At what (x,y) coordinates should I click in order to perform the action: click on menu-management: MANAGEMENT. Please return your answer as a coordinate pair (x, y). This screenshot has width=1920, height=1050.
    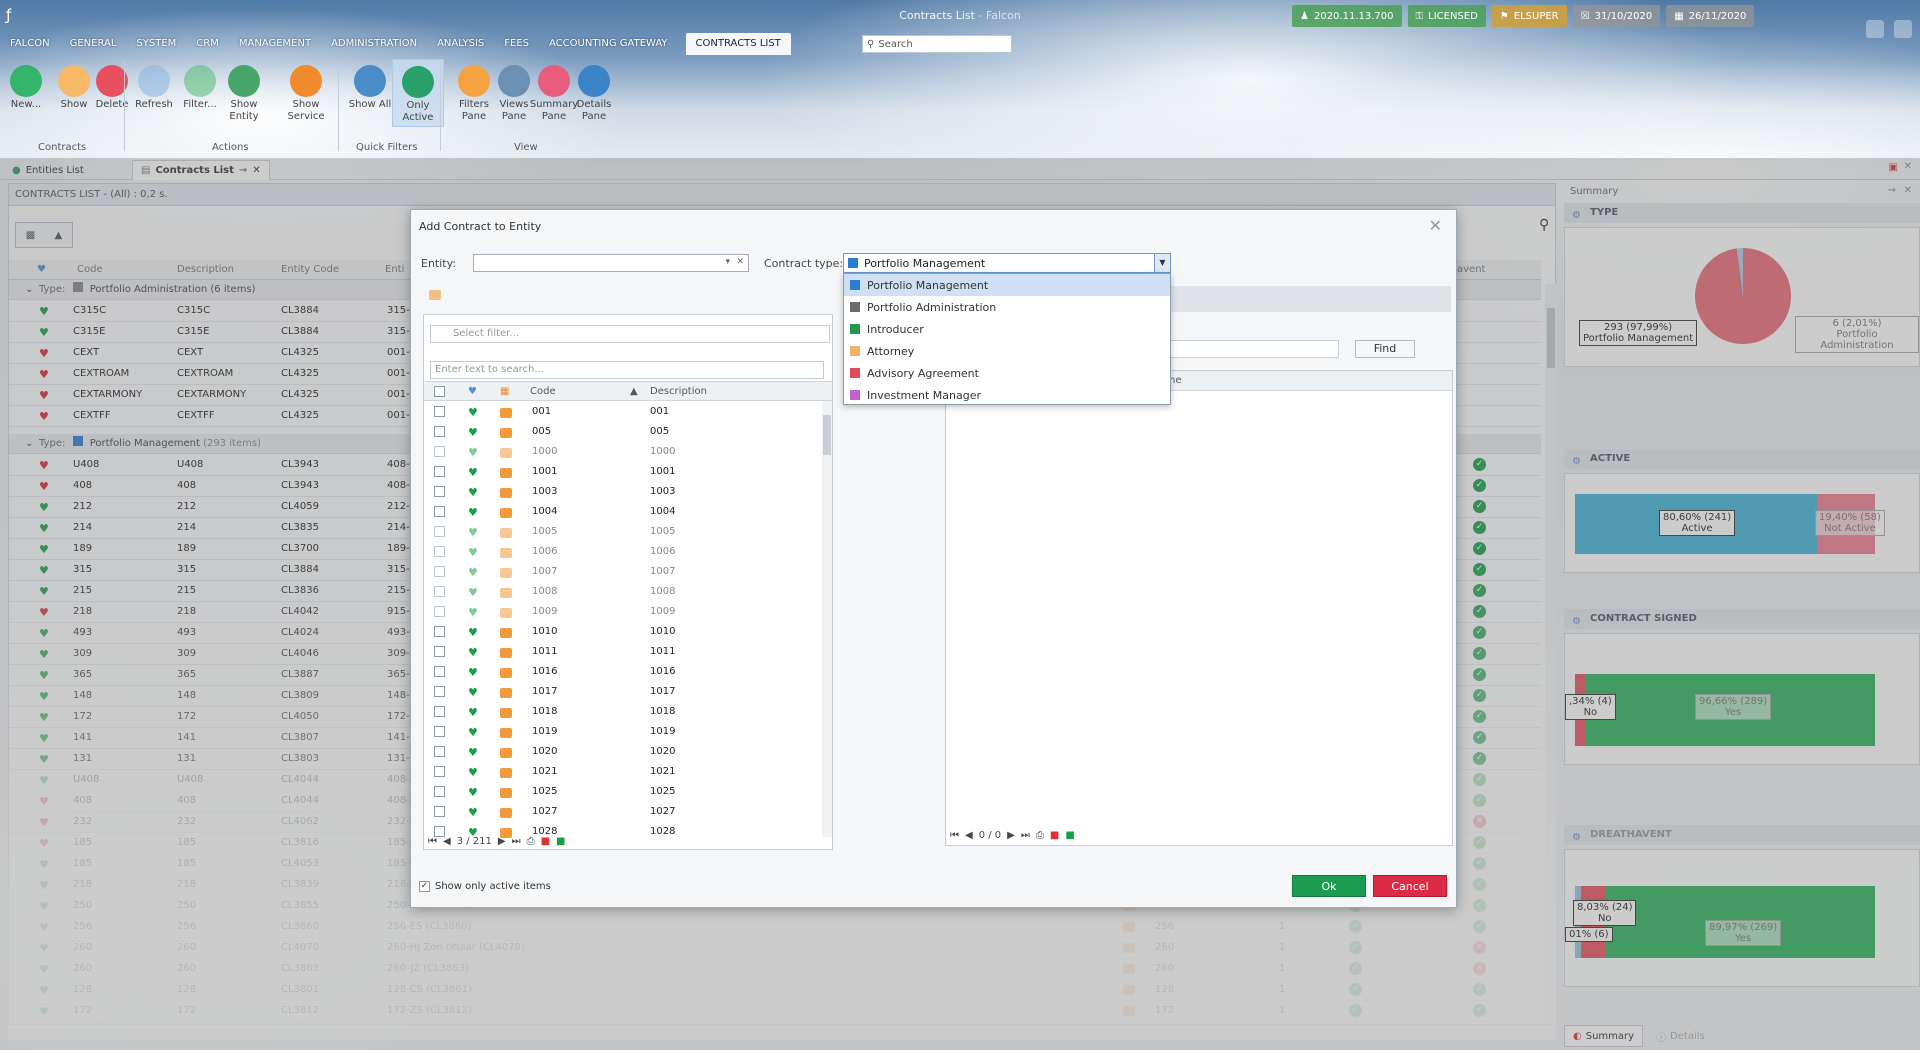
    Looking at the image, I should click on (275, 44).